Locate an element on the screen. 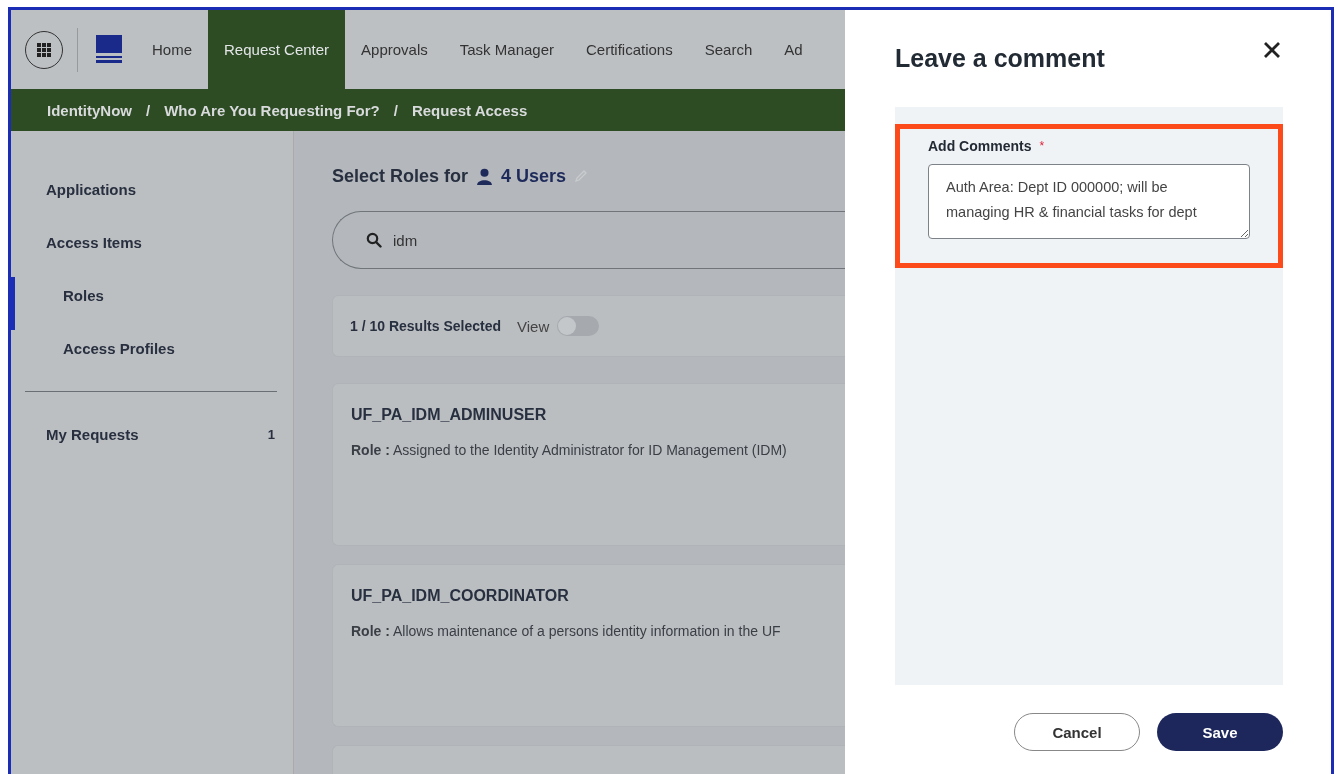 Image resolution: width=1338 pixels, height=774 pixels. view-toggle is located at coordinates (578, 326).